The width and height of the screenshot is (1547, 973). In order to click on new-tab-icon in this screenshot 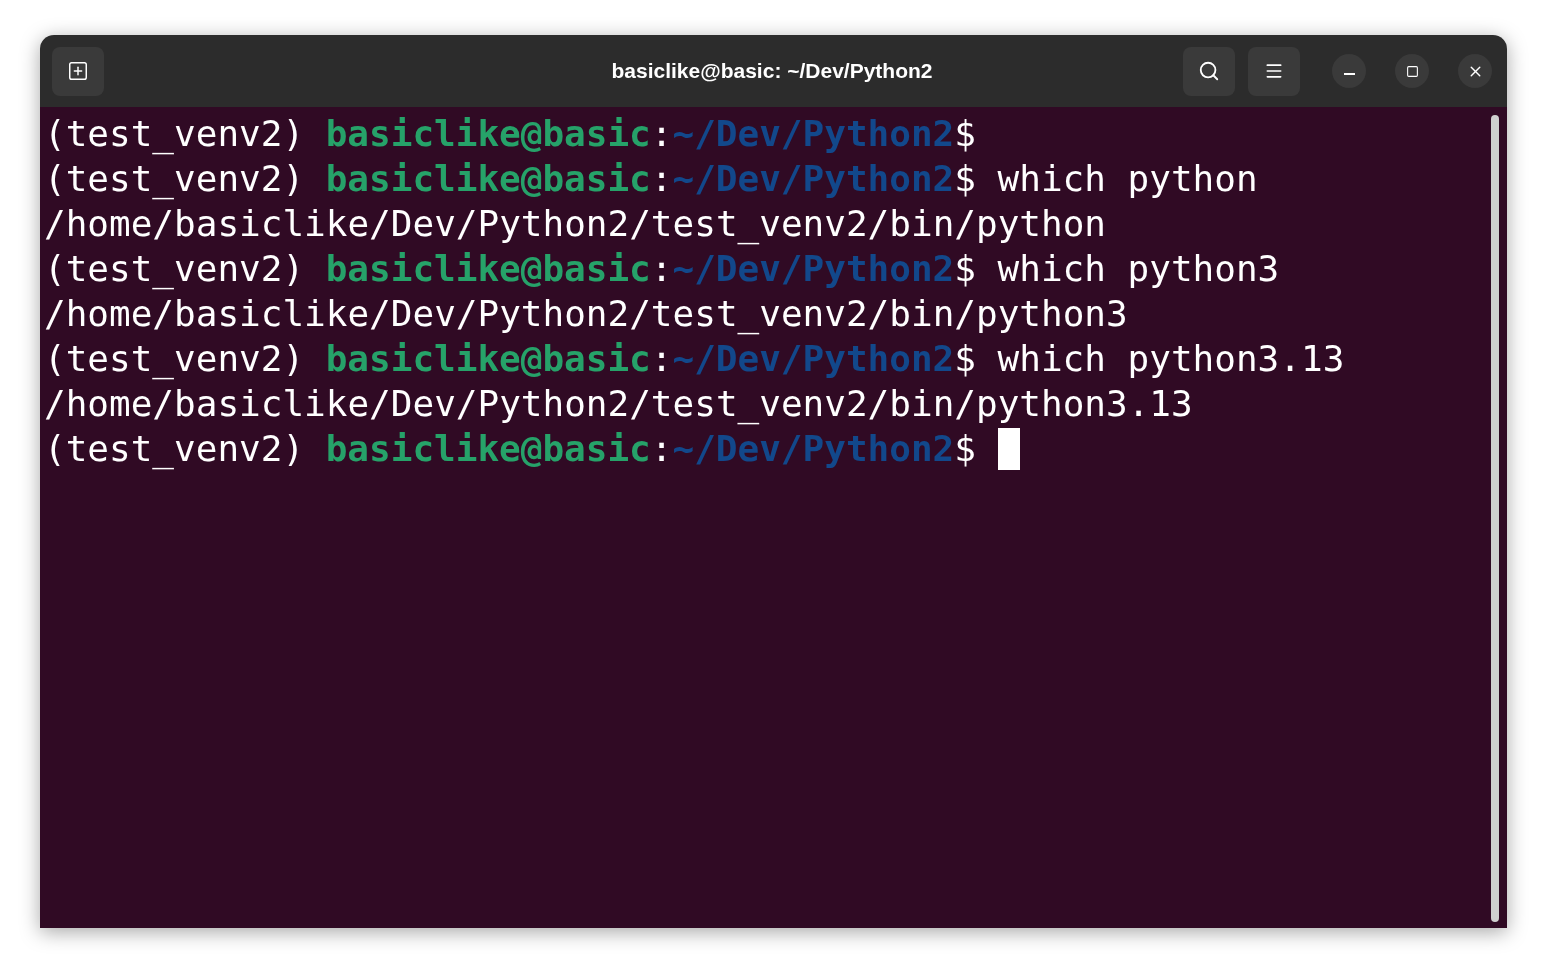, I will do `click(78, 71)`.